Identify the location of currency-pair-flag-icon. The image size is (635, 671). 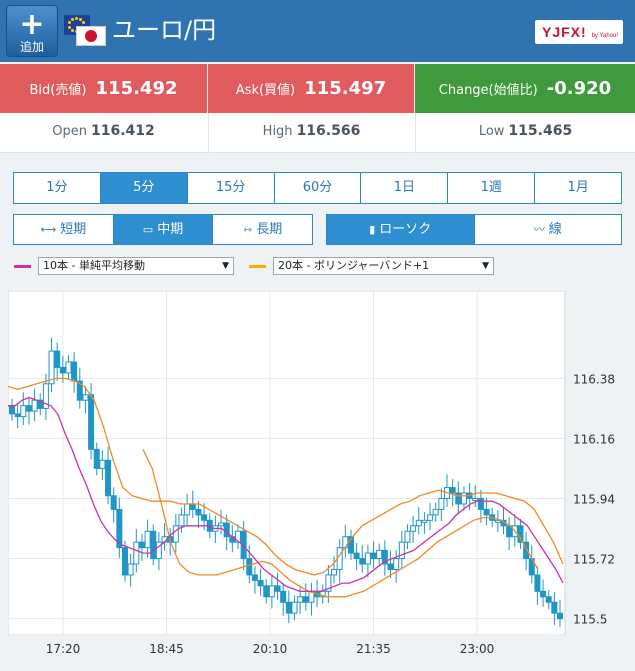
(85, 31).